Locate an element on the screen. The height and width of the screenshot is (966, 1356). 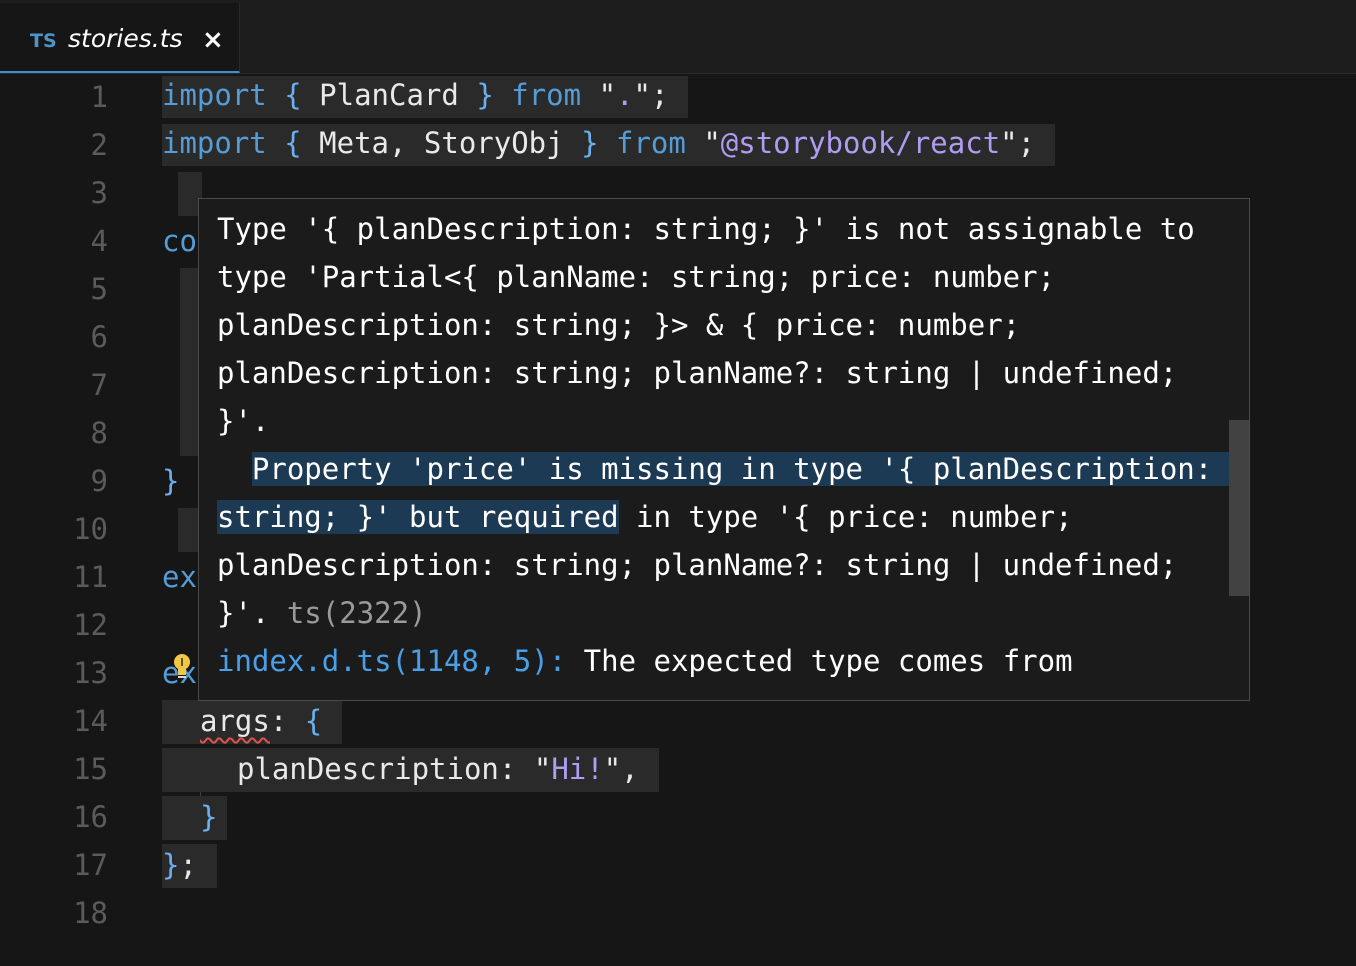
code-line-1: import { PlanCard } from "."; is located at coordinates (425, 97).